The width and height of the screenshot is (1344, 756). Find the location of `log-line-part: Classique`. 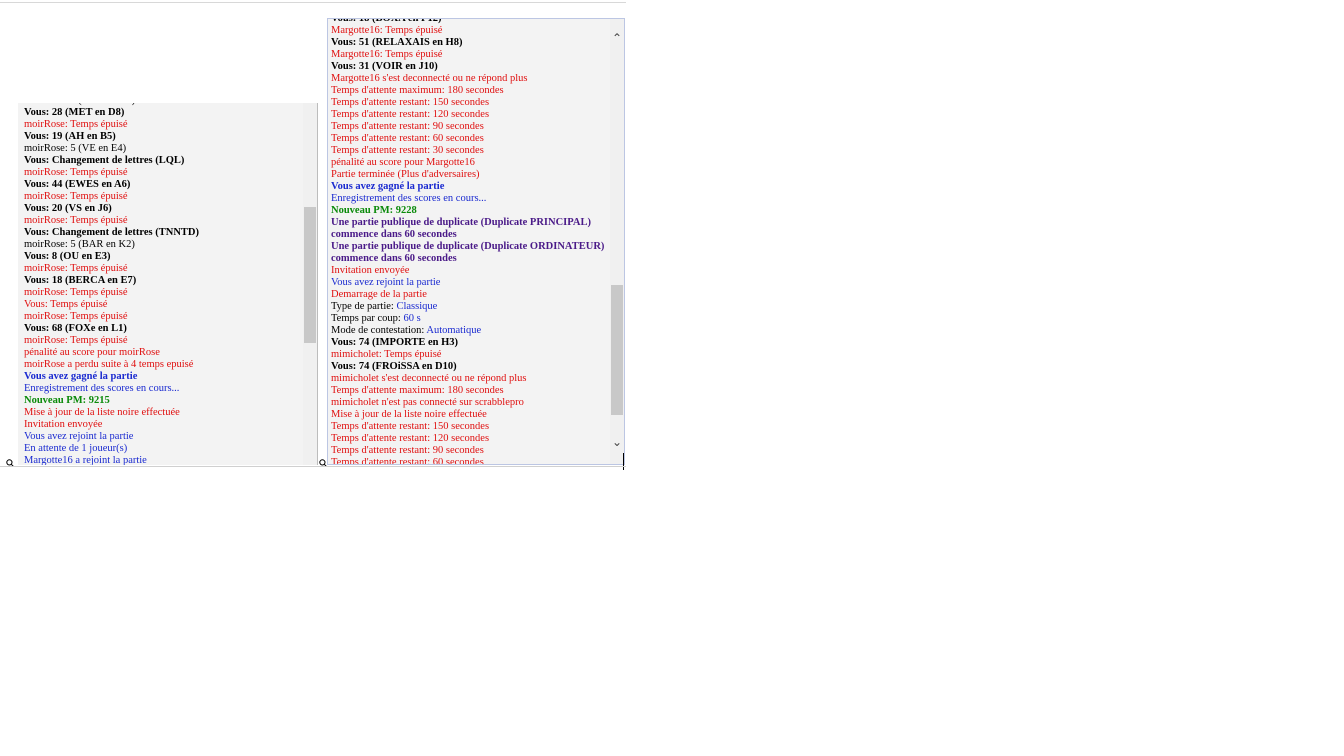

log-line-part: Classique is located at coordinates (417, 306).